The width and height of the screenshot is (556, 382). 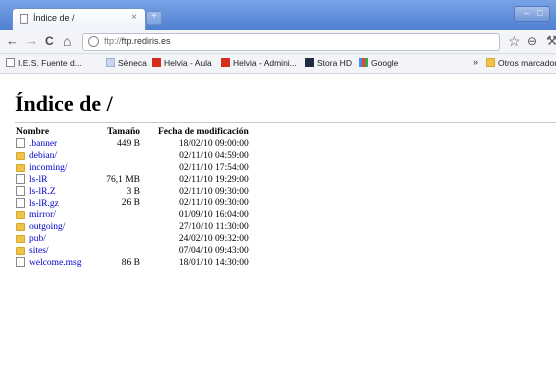 I want to click on size-cell: 86 B, so click(x=130, y=262).